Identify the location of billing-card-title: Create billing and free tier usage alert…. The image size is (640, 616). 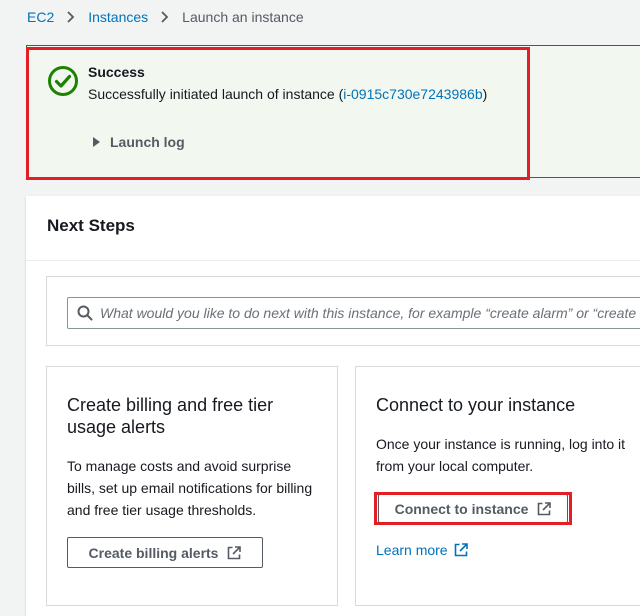
(170, 416).